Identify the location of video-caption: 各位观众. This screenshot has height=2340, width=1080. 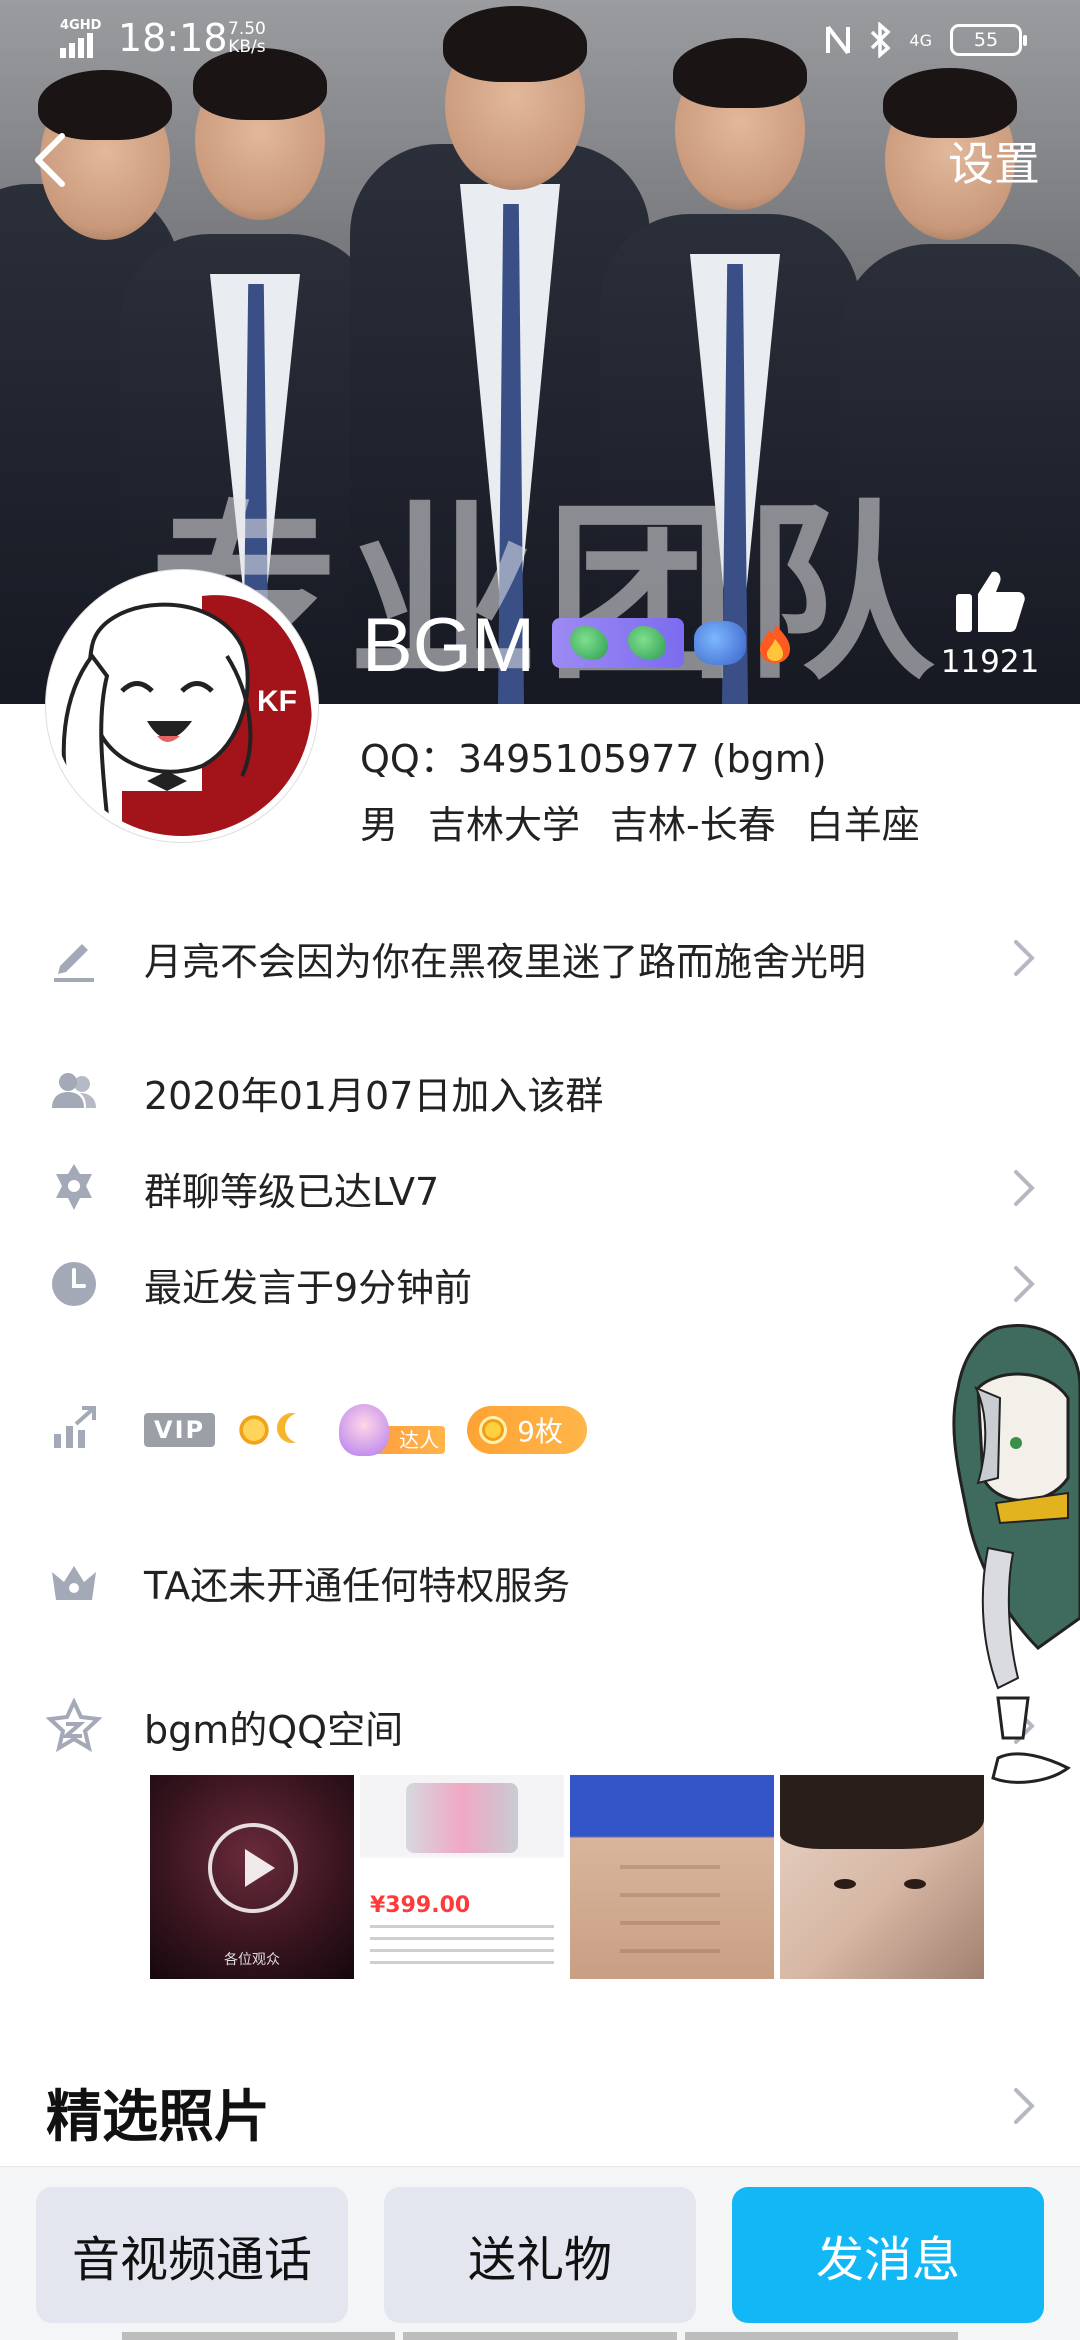
(252, 1960).